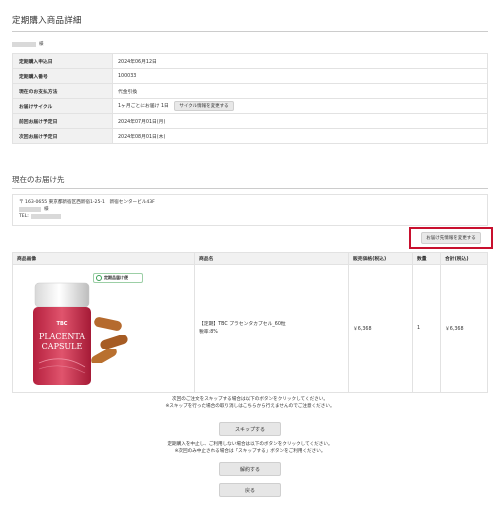  What do you see at coordinates (250, 451) in the screenshot?
I see `cancel-note-line-2: ※次回のみ中止される場合は「スキップする」ボタンをご利用ください。` at bounding box center [250, 451].